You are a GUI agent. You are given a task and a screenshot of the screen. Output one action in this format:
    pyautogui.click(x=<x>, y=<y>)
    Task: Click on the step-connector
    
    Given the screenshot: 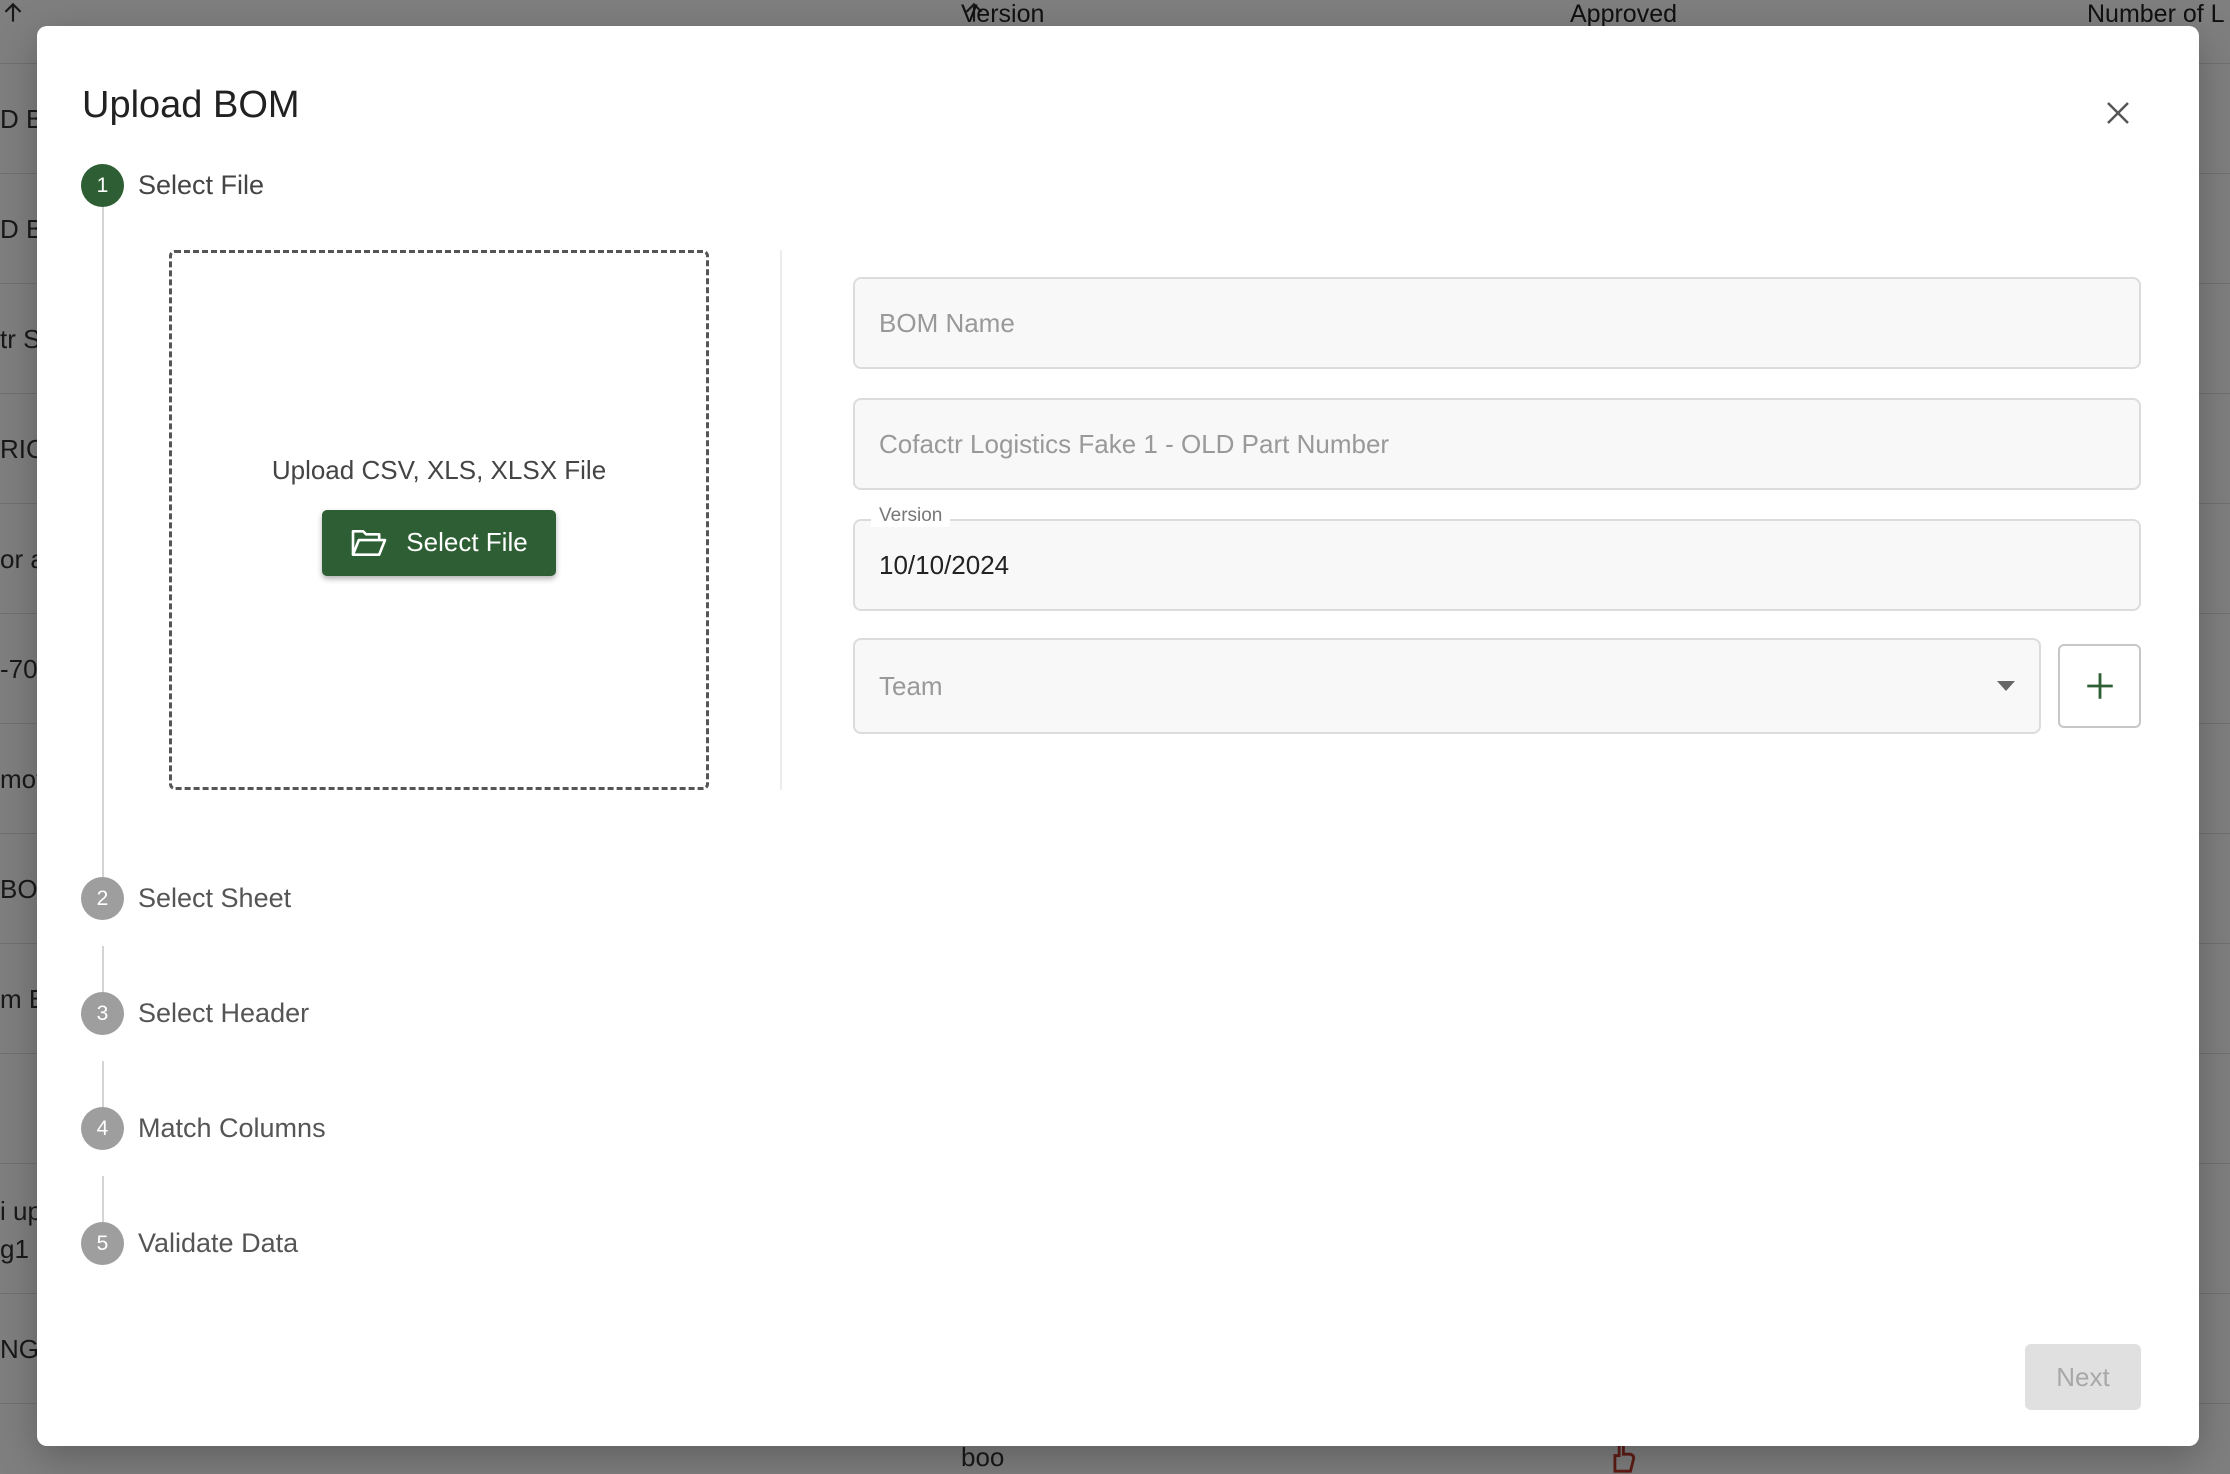 What is the action you would take?
    pyautogui.click(x=103, y=535)
    